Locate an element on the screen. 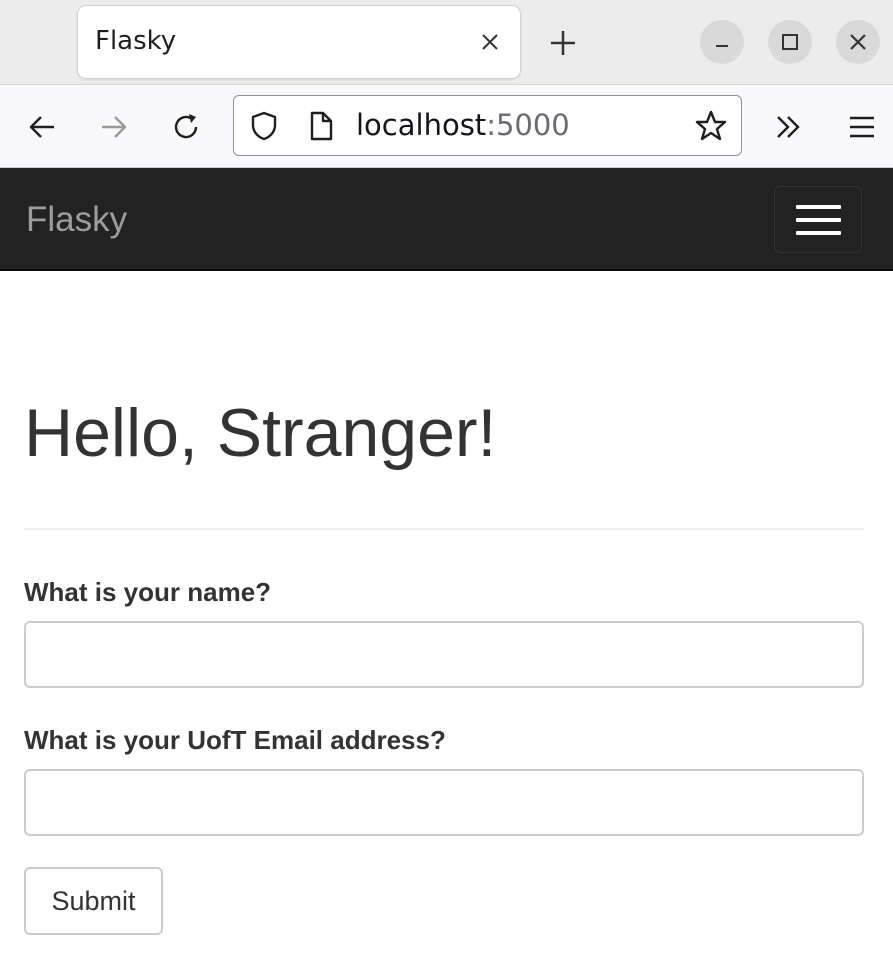  hamburger-icon is located at coordinates (818, 207).